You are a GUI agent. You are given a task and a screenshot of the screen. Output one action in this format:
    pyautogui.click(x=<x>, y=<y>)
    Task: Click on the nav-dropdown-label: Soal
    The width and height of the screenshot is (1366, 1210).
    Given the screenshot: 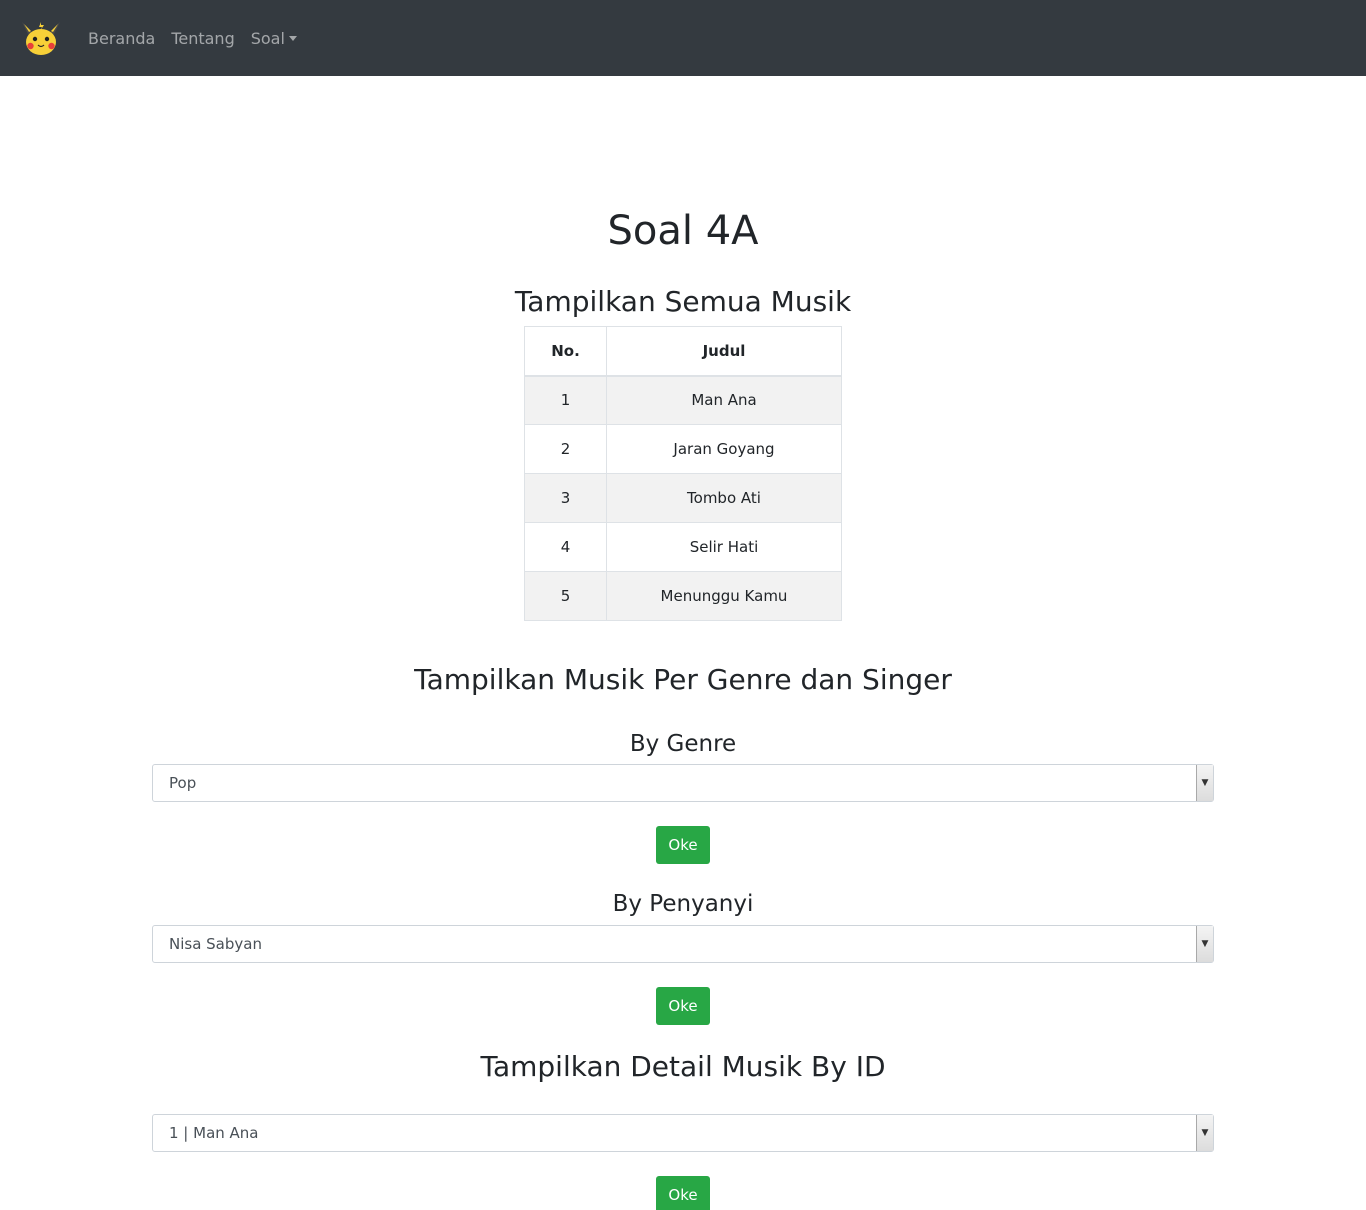 What is the action you would take?
    pyautogui.click(x=267, y=38)
    